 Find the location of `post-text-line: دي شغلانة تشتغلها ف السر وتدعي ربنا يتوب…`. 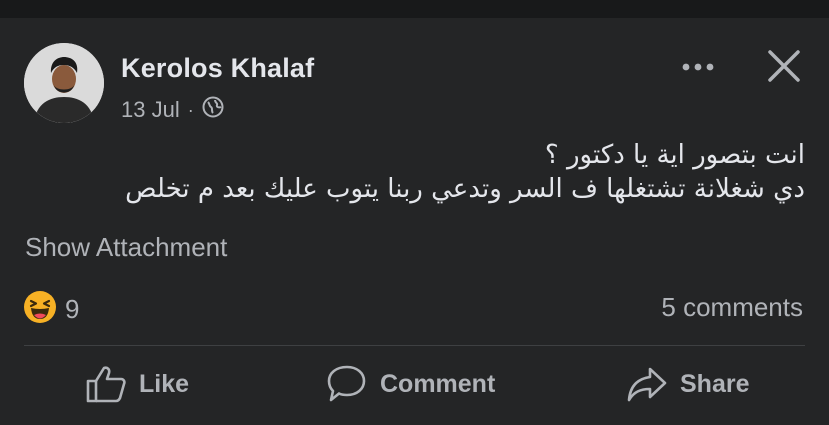

post-text-line: دي شغلانة تشتغلها ف السر وتدعي ربنا يتوب… is located at coordinates (465, 189).